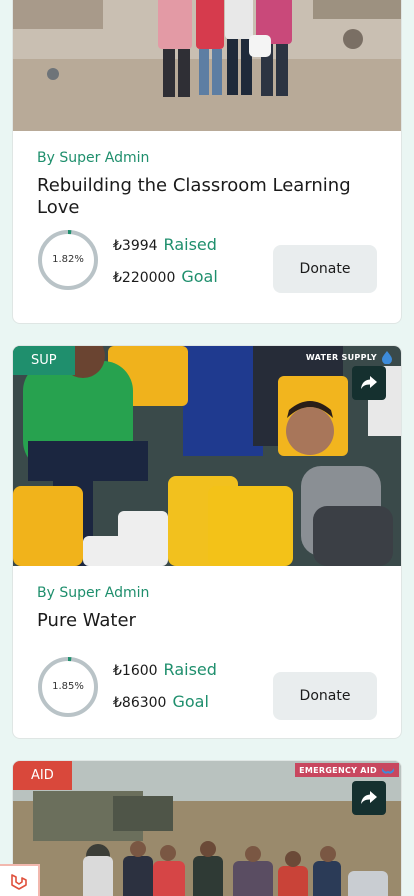  I want to click on campaign-title: Rebuilding the Classroom Learning Love, so click(194, 196).